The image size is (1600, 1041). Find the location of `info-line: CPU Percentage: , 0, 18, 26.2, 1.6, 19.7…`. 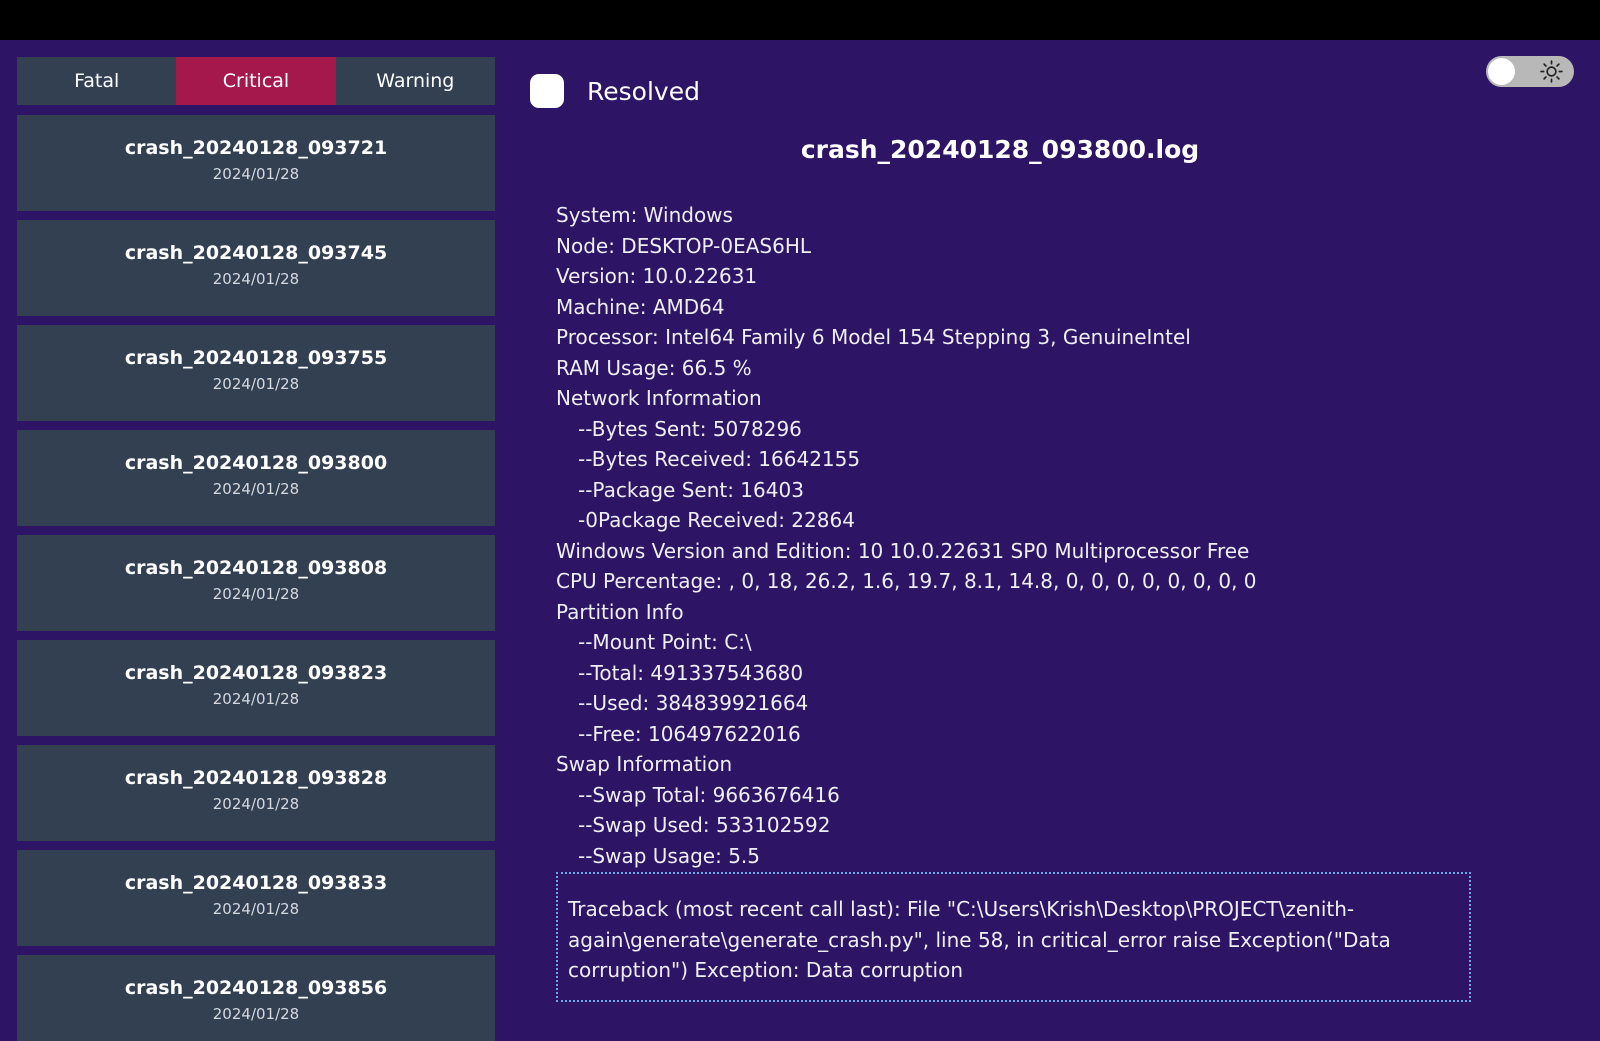

info-line: CPU Percentage: , 0, 18, 26.2, 1.6, 19.7… is located at coordinates (906, 581).